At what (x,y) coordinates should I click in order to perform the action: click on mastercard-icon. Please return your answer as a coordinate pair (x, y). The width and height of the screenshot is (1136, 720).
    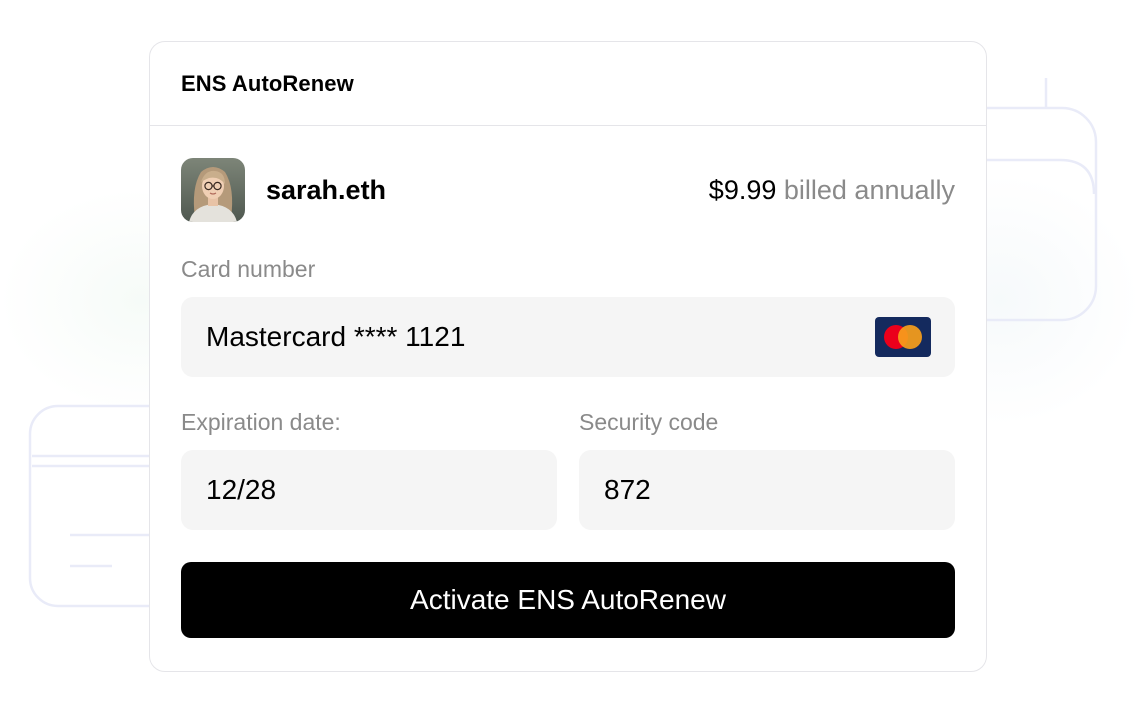
    Looking at the image, I should click on (903, 337).